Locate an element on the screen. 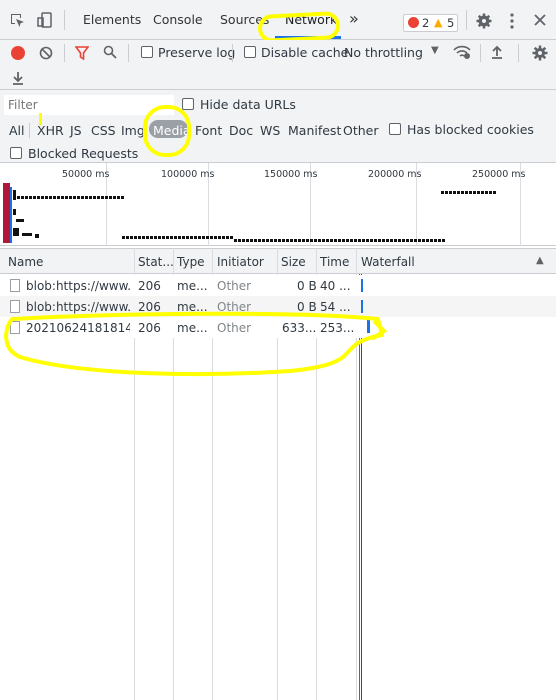  import-har-icon is located at coordinates (497, 52).